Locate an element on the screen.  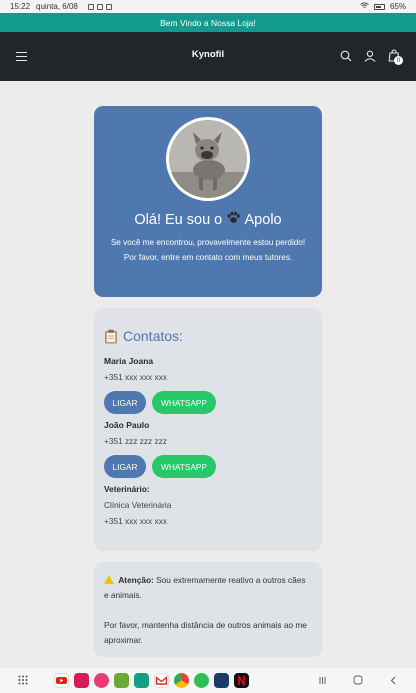
notification-icons is located at coordinates (99, 6).